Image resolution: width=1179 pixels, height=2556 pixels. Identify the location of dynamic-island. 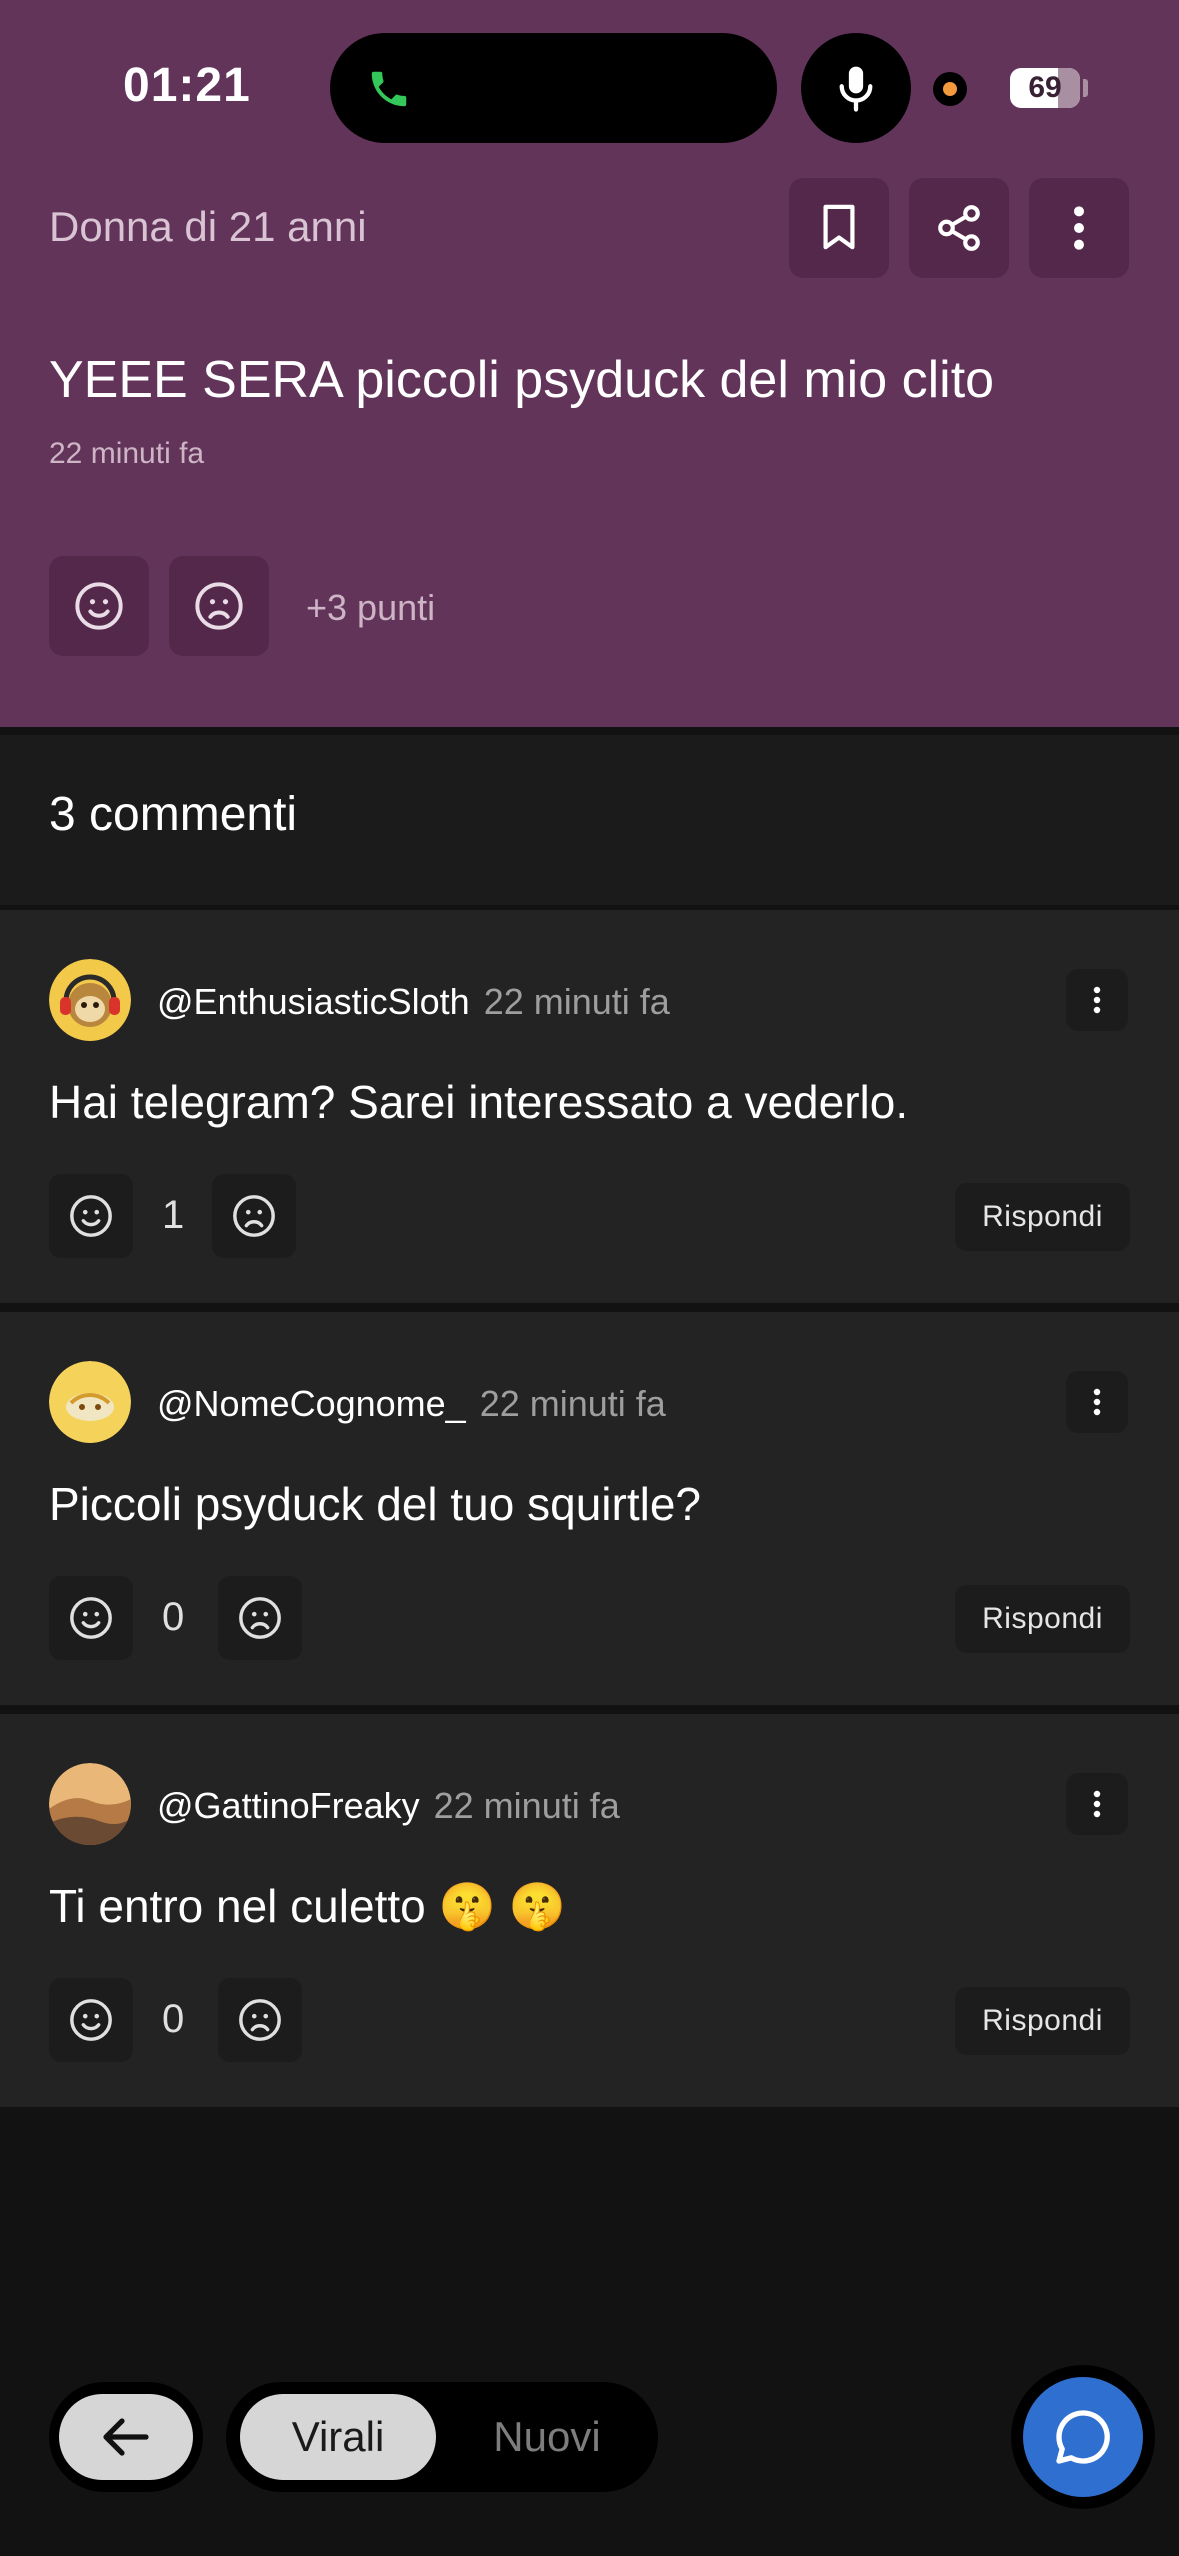
(553, 88).